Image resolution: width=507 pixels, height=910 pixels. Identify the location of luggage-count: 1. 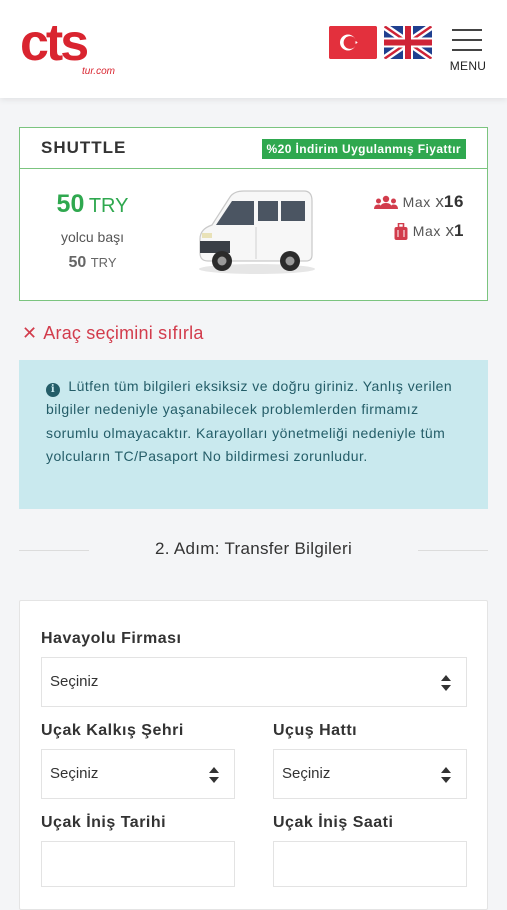
(458, 230).